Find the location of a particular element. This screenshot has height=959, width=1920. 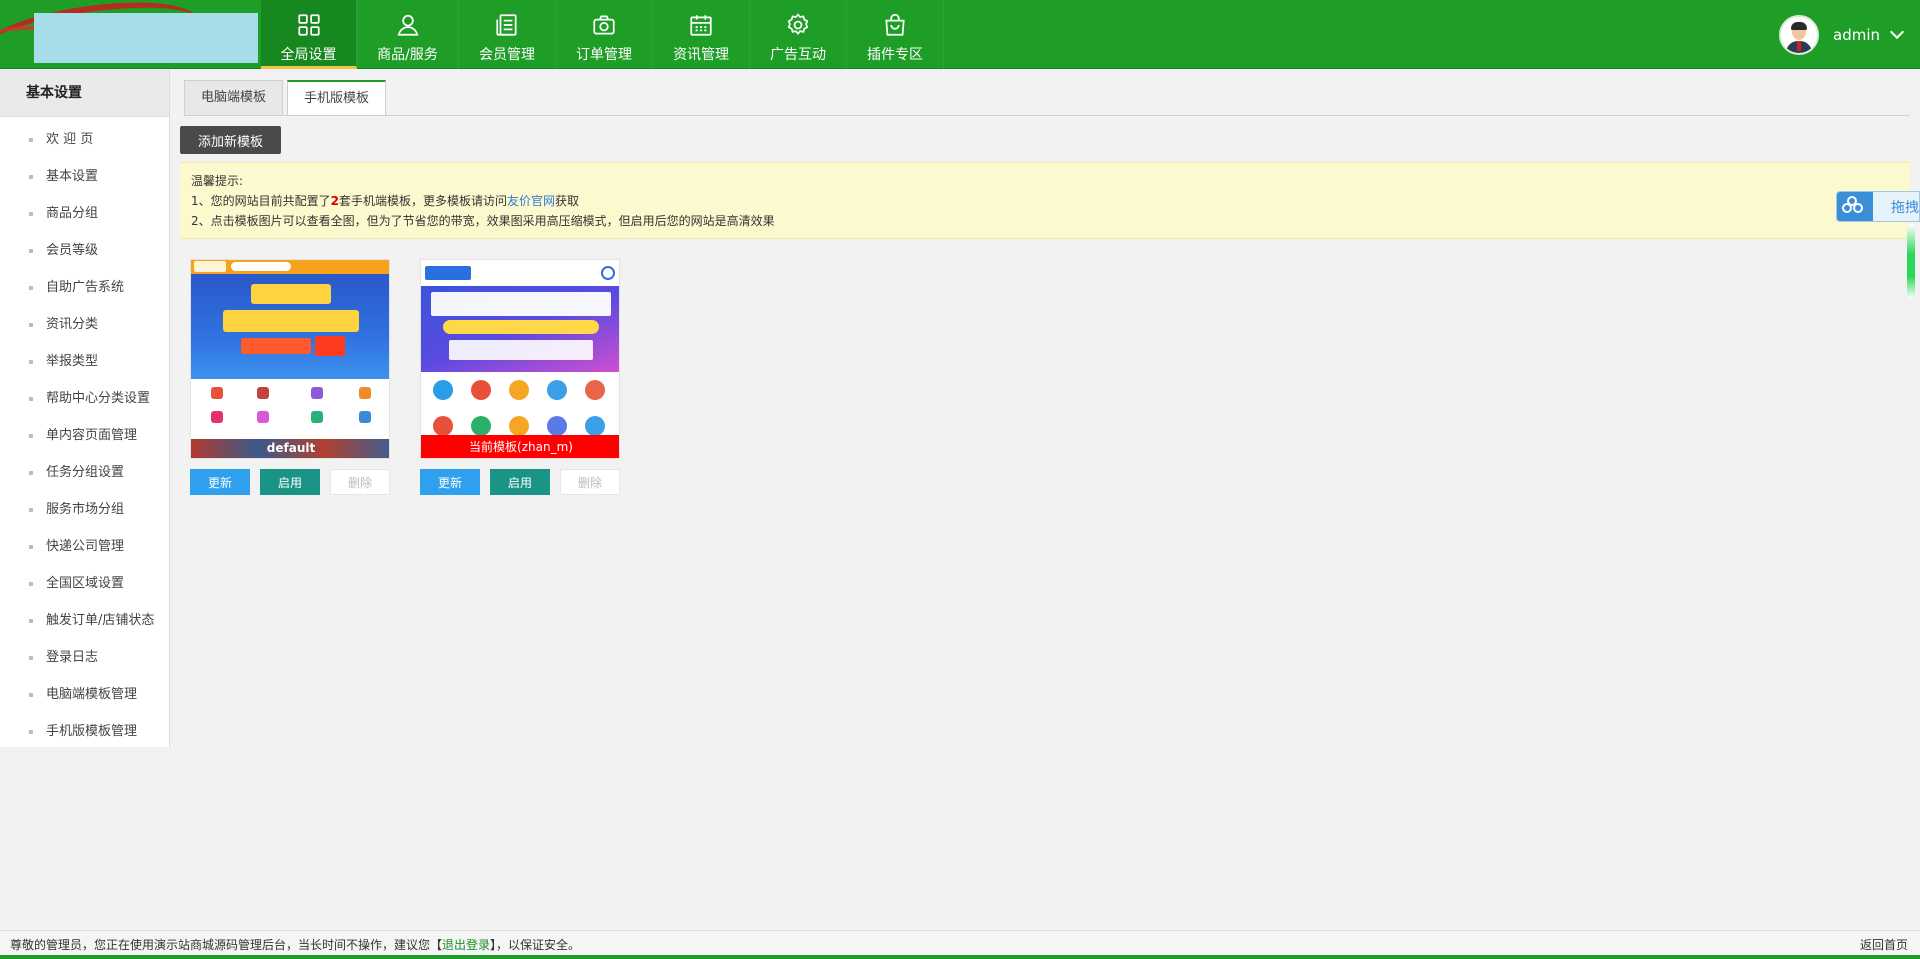

sidebar-item-single-pages: 单内容页面管理 is located at coordinates (84, 435).